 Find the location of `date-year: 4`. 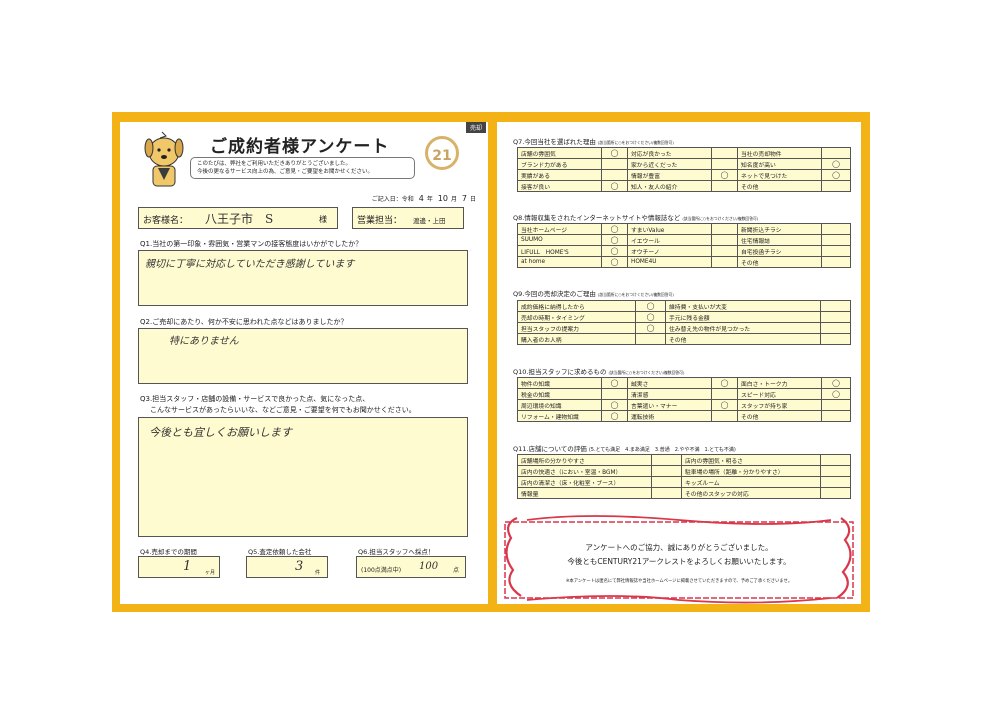

date-year: 4 is located at coordinates (421, 198).